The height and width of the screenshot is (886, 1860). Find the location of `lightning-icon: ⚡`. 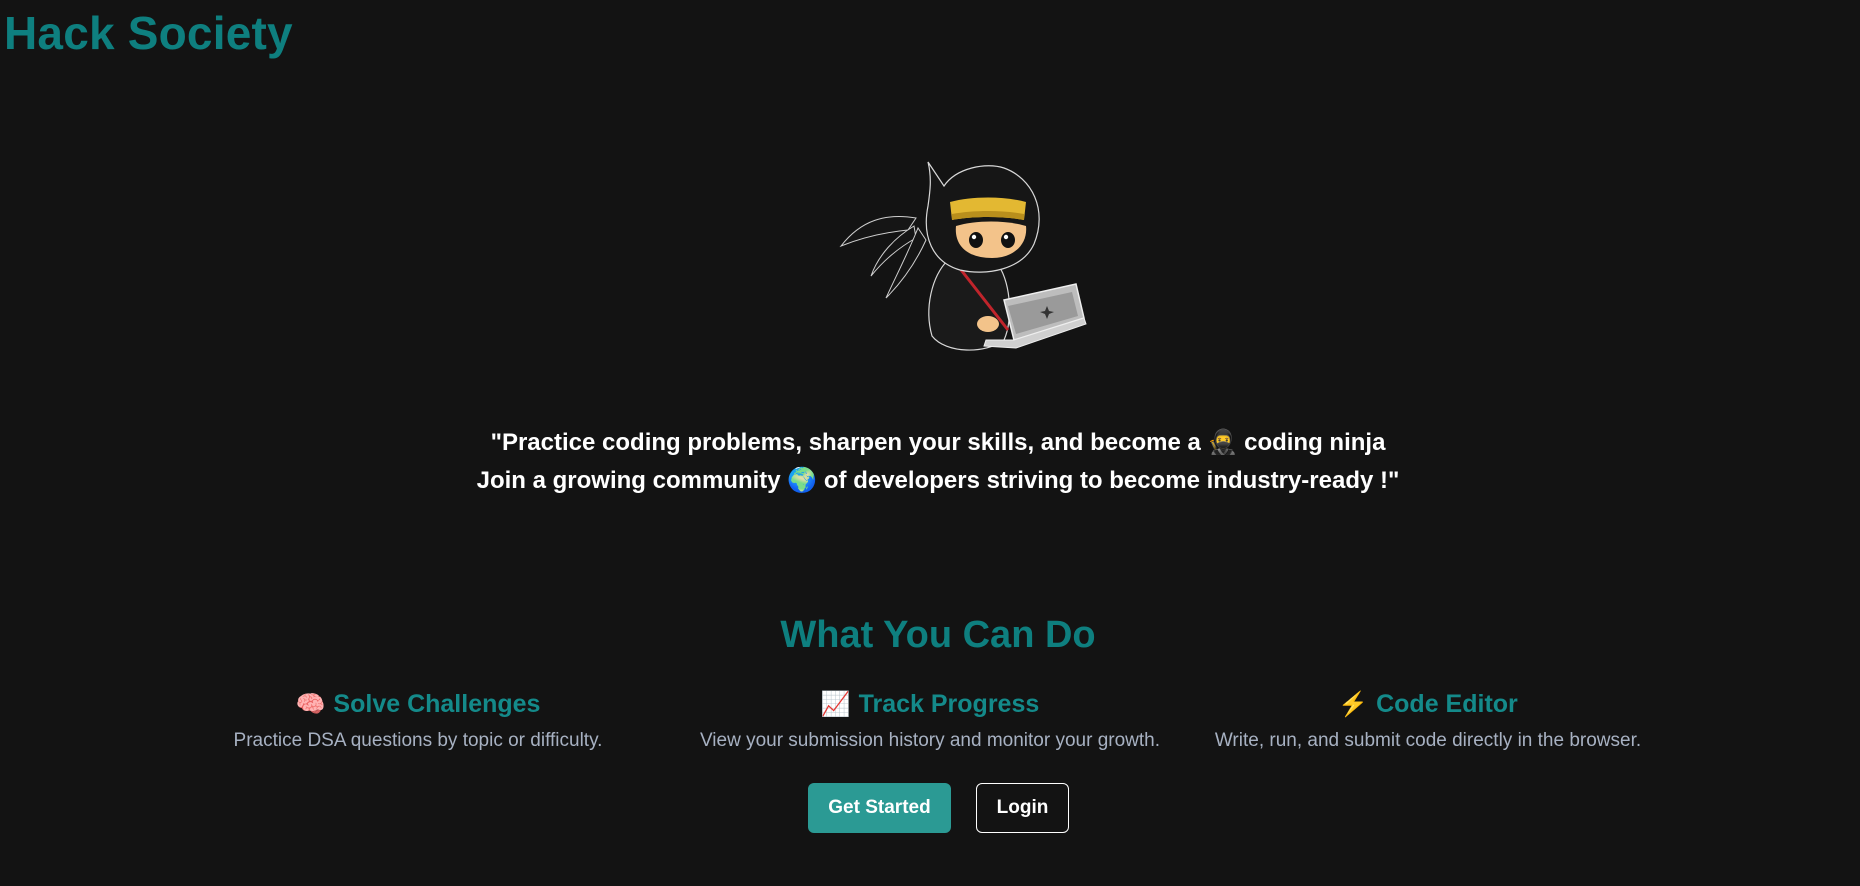

lightning-icon: ⚡ is located at coordinates (1353, 704).